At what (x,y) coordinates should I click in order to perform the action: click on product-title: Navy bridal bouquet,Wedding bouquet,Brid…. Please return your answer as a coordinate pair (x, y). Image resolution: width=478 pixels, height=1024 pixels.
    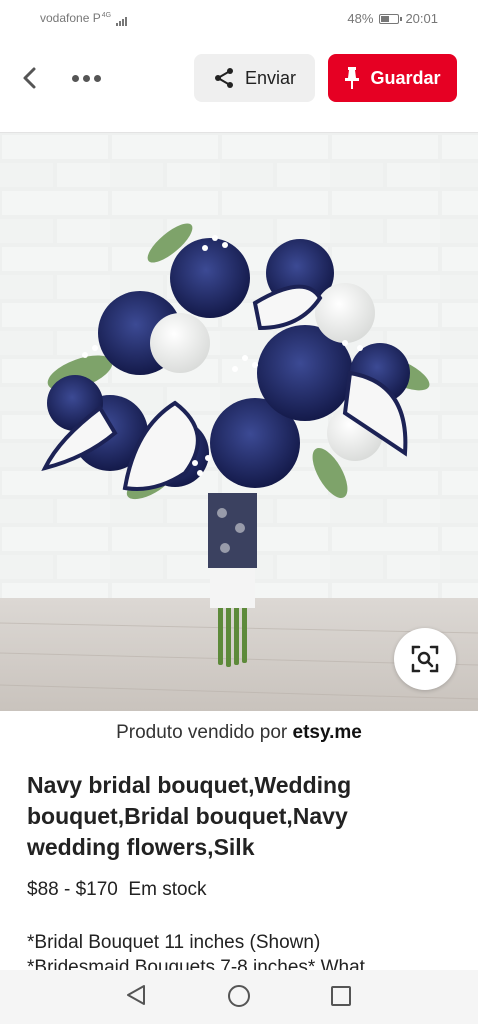
    Looking at the image, I should click on (189, 816).